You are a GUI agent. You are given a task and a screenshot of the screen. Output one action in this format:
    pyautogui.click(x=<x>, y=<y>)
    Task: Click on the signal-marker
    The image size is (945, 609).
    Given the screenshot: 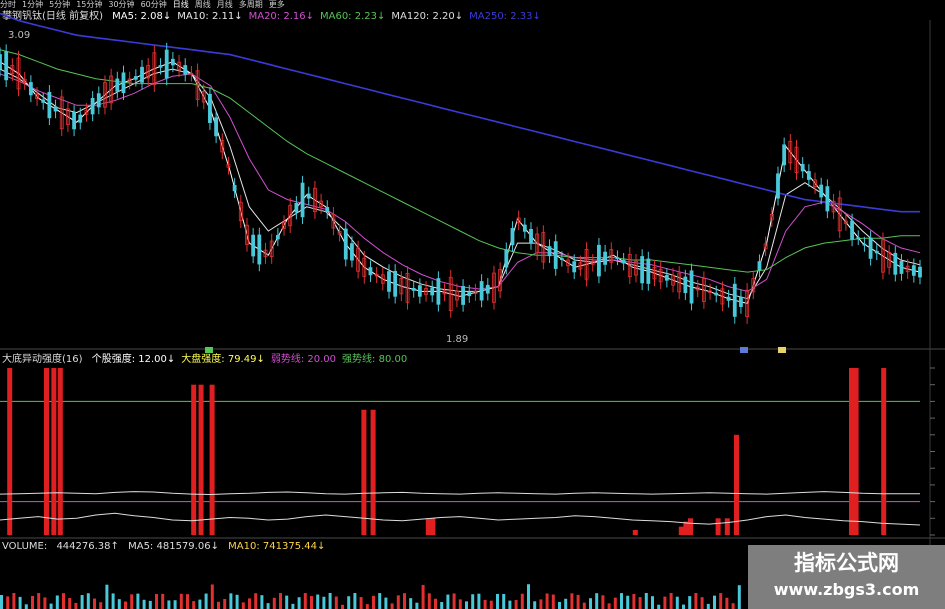 What is the action you would take?
    pyautogui.click(x=782, y=350)
    